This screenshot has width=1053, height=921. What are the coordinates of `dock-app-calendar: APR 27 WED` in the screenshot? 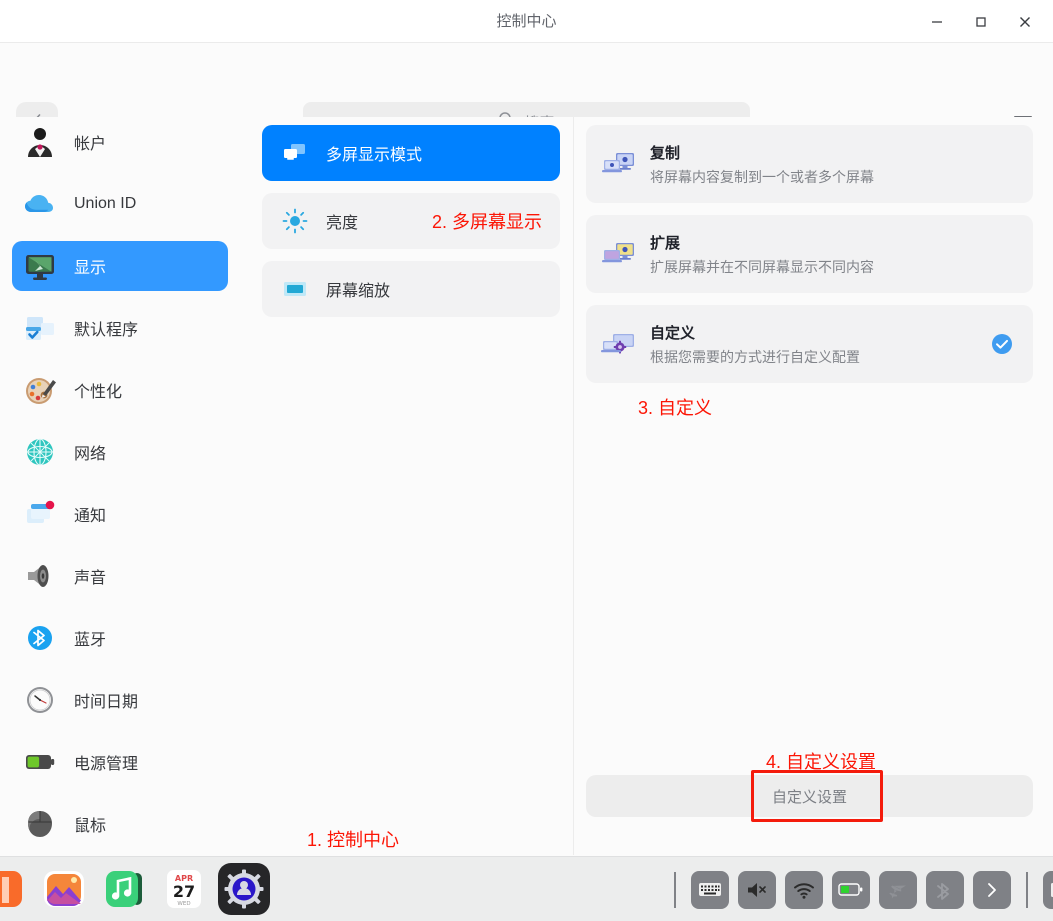 It's located at (184, 889).